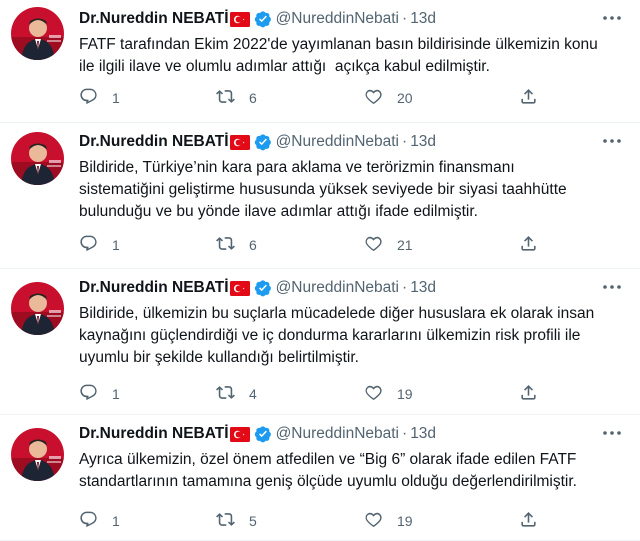 Image resolution: width=640 pixels, height=541 pixels. I want to click on like-button: 21, so click(388, 245).